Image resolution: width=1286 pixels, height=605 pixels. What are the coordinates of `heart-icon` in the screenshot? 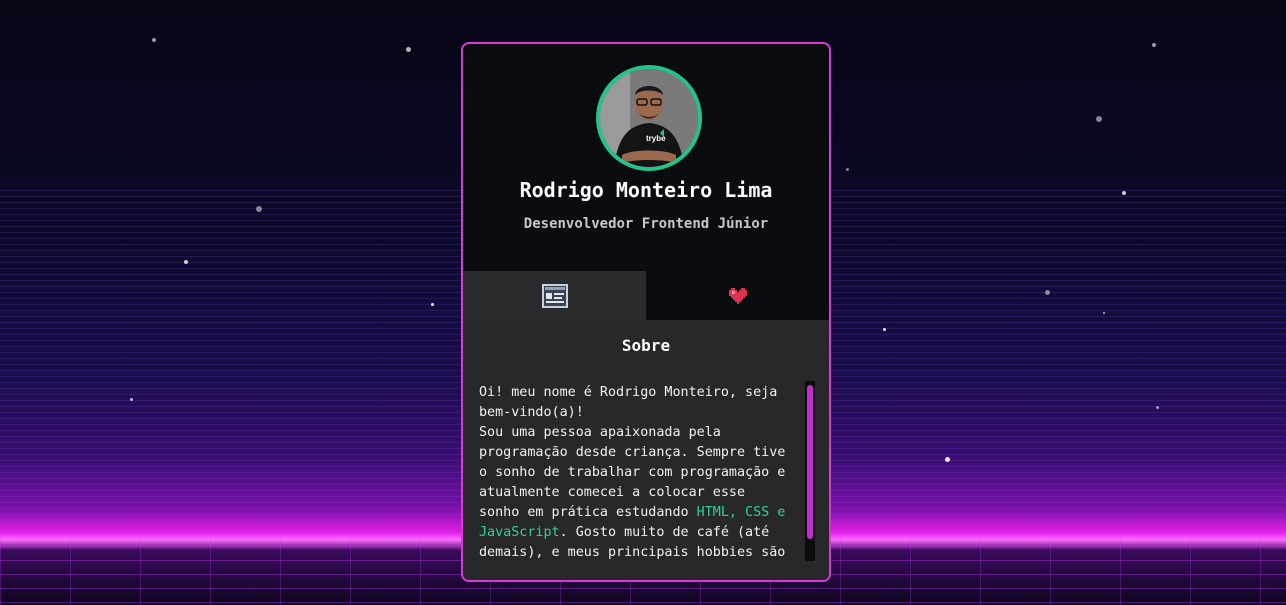 It's located at (737, 295).